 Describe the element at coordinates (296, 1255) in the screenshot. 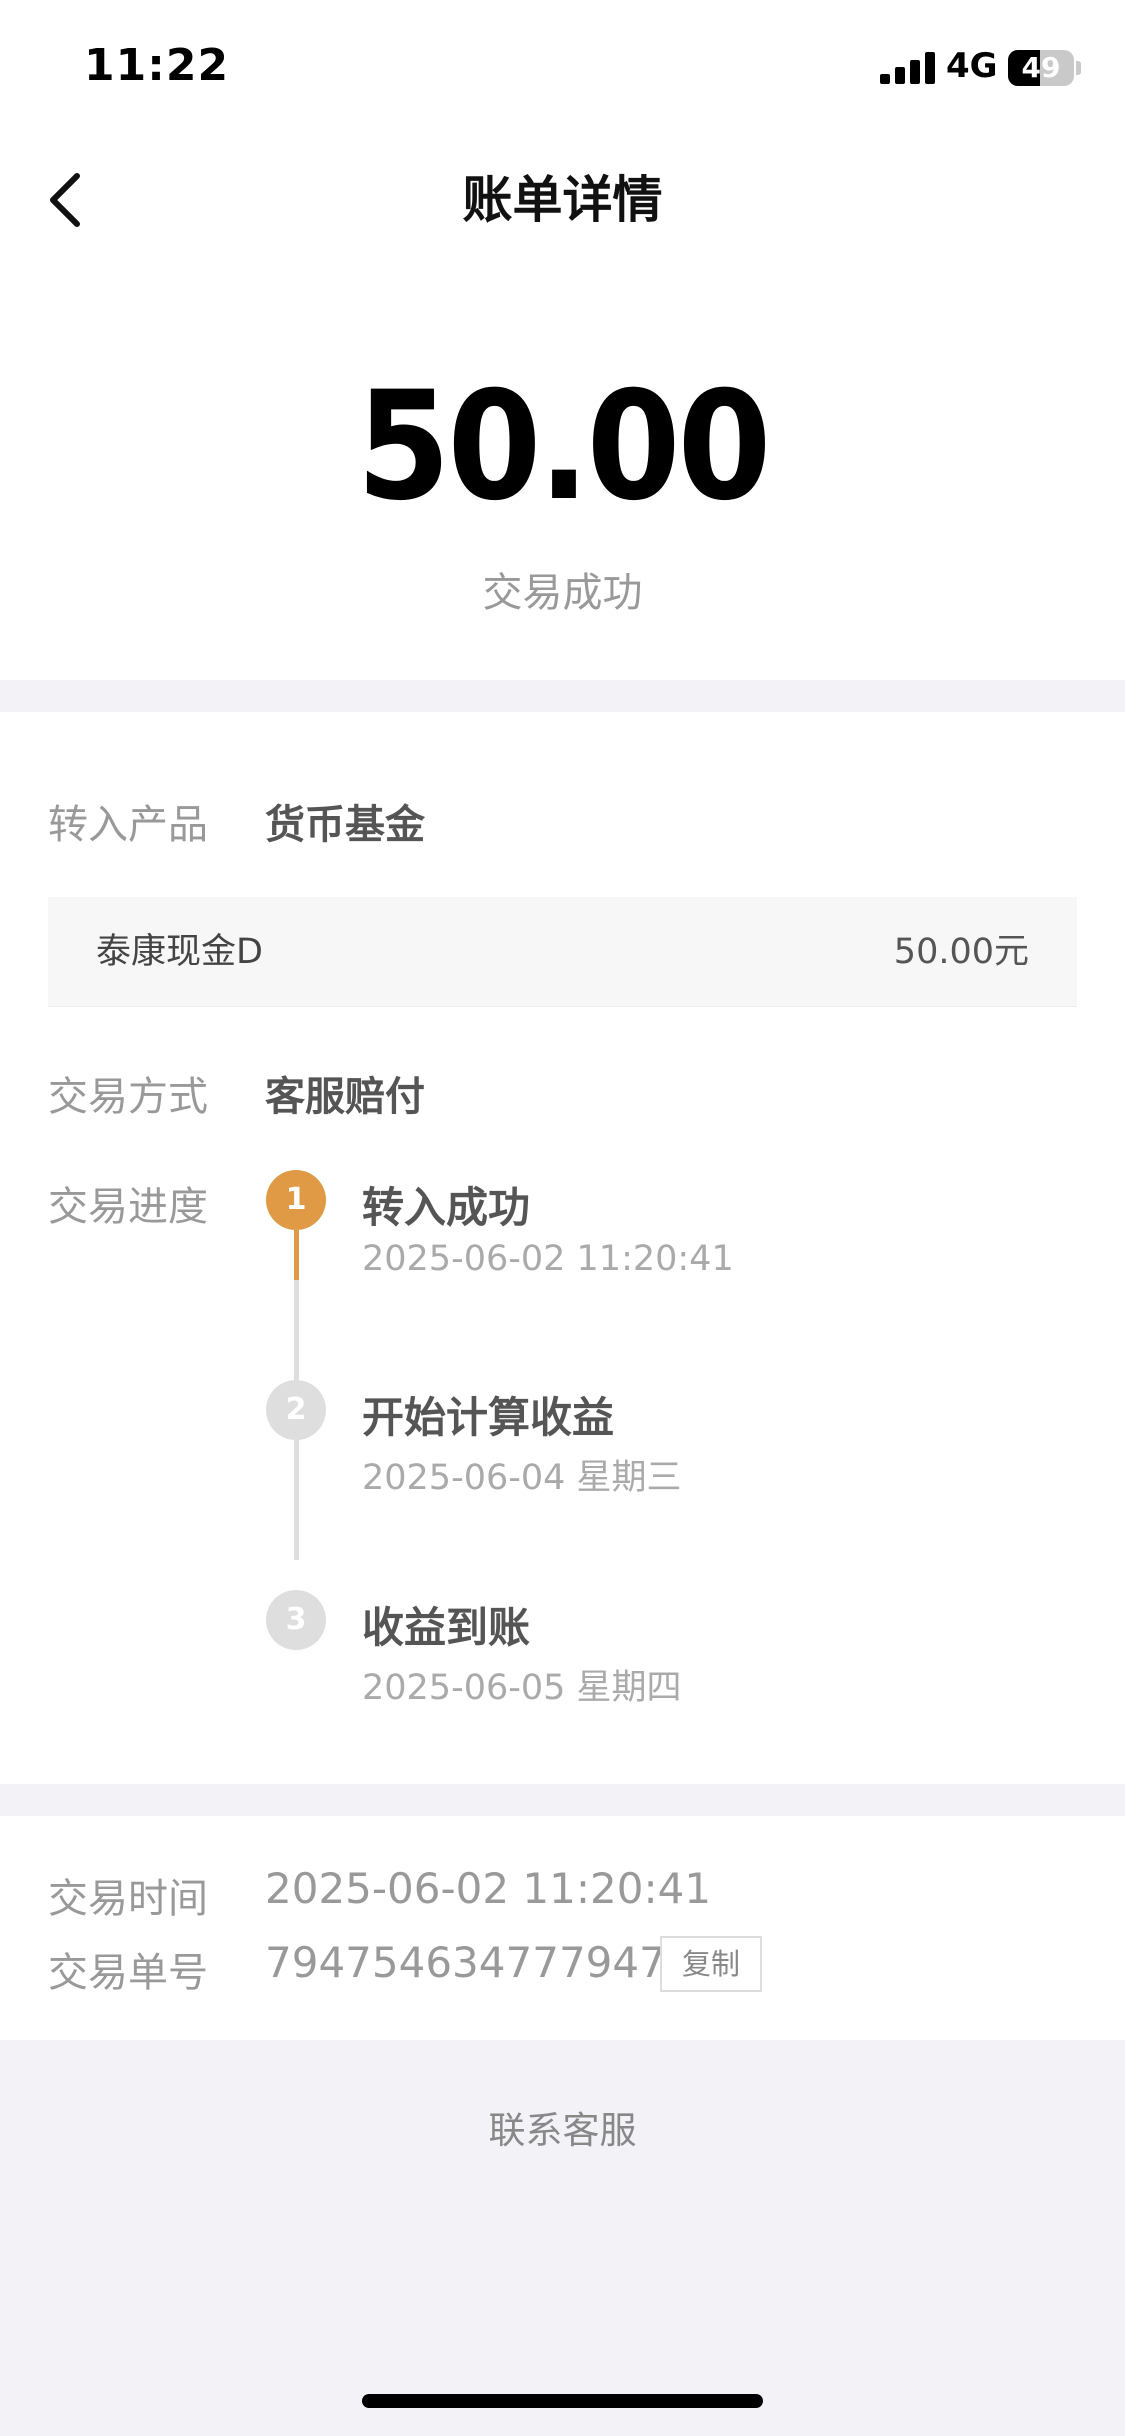

I see `timeline-line-active` at that location.